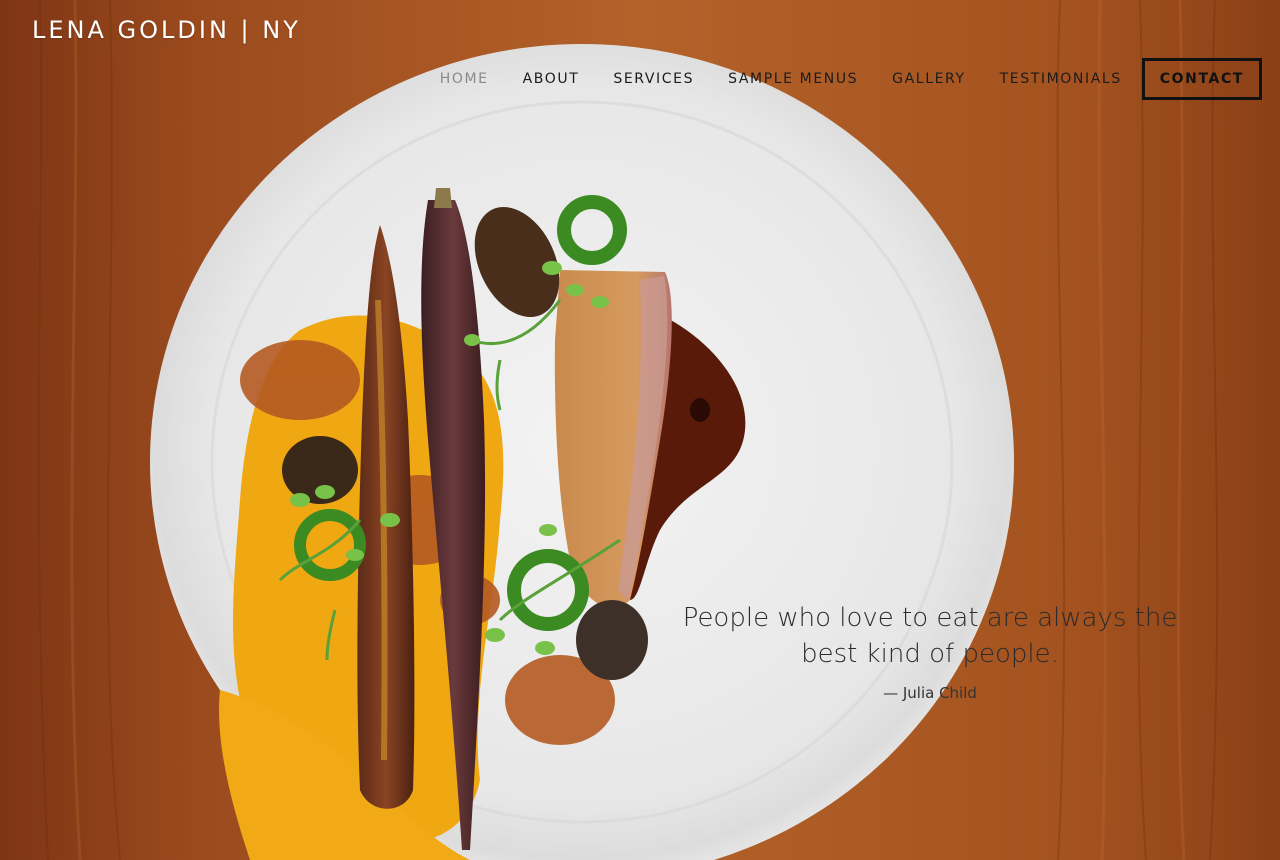 The width and height of the screenshot is (1280, 860). Describe the element at coordinates (1061, 79) in the screenshot. I see `nav-testimonials: TESTIMONIALS` at that location.